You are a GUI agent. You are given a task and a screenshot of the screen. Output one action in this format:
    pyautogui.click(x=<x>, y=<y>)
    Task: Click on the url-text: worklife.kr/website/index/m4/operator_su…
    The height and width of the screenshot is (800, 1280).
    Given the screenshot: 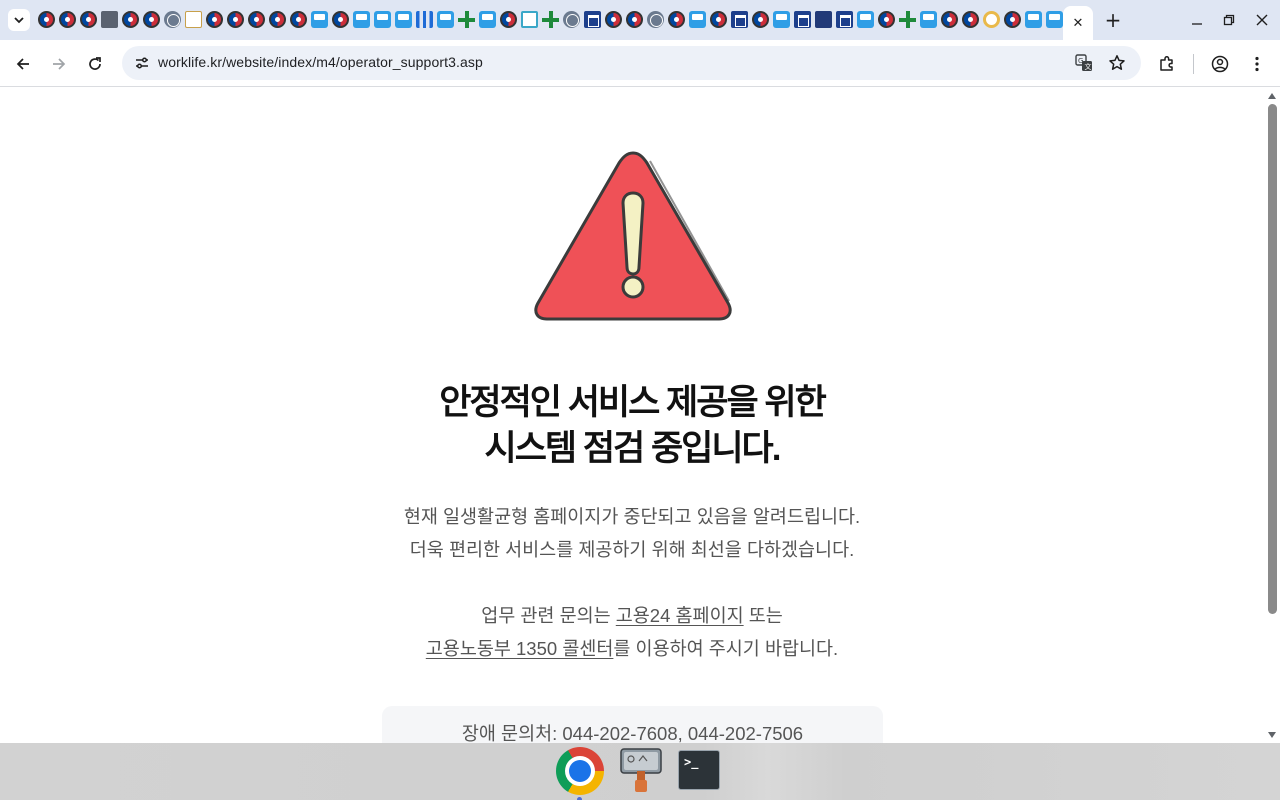 What is the action you would take?
    pyautogui.click(x=320, y=62)
    